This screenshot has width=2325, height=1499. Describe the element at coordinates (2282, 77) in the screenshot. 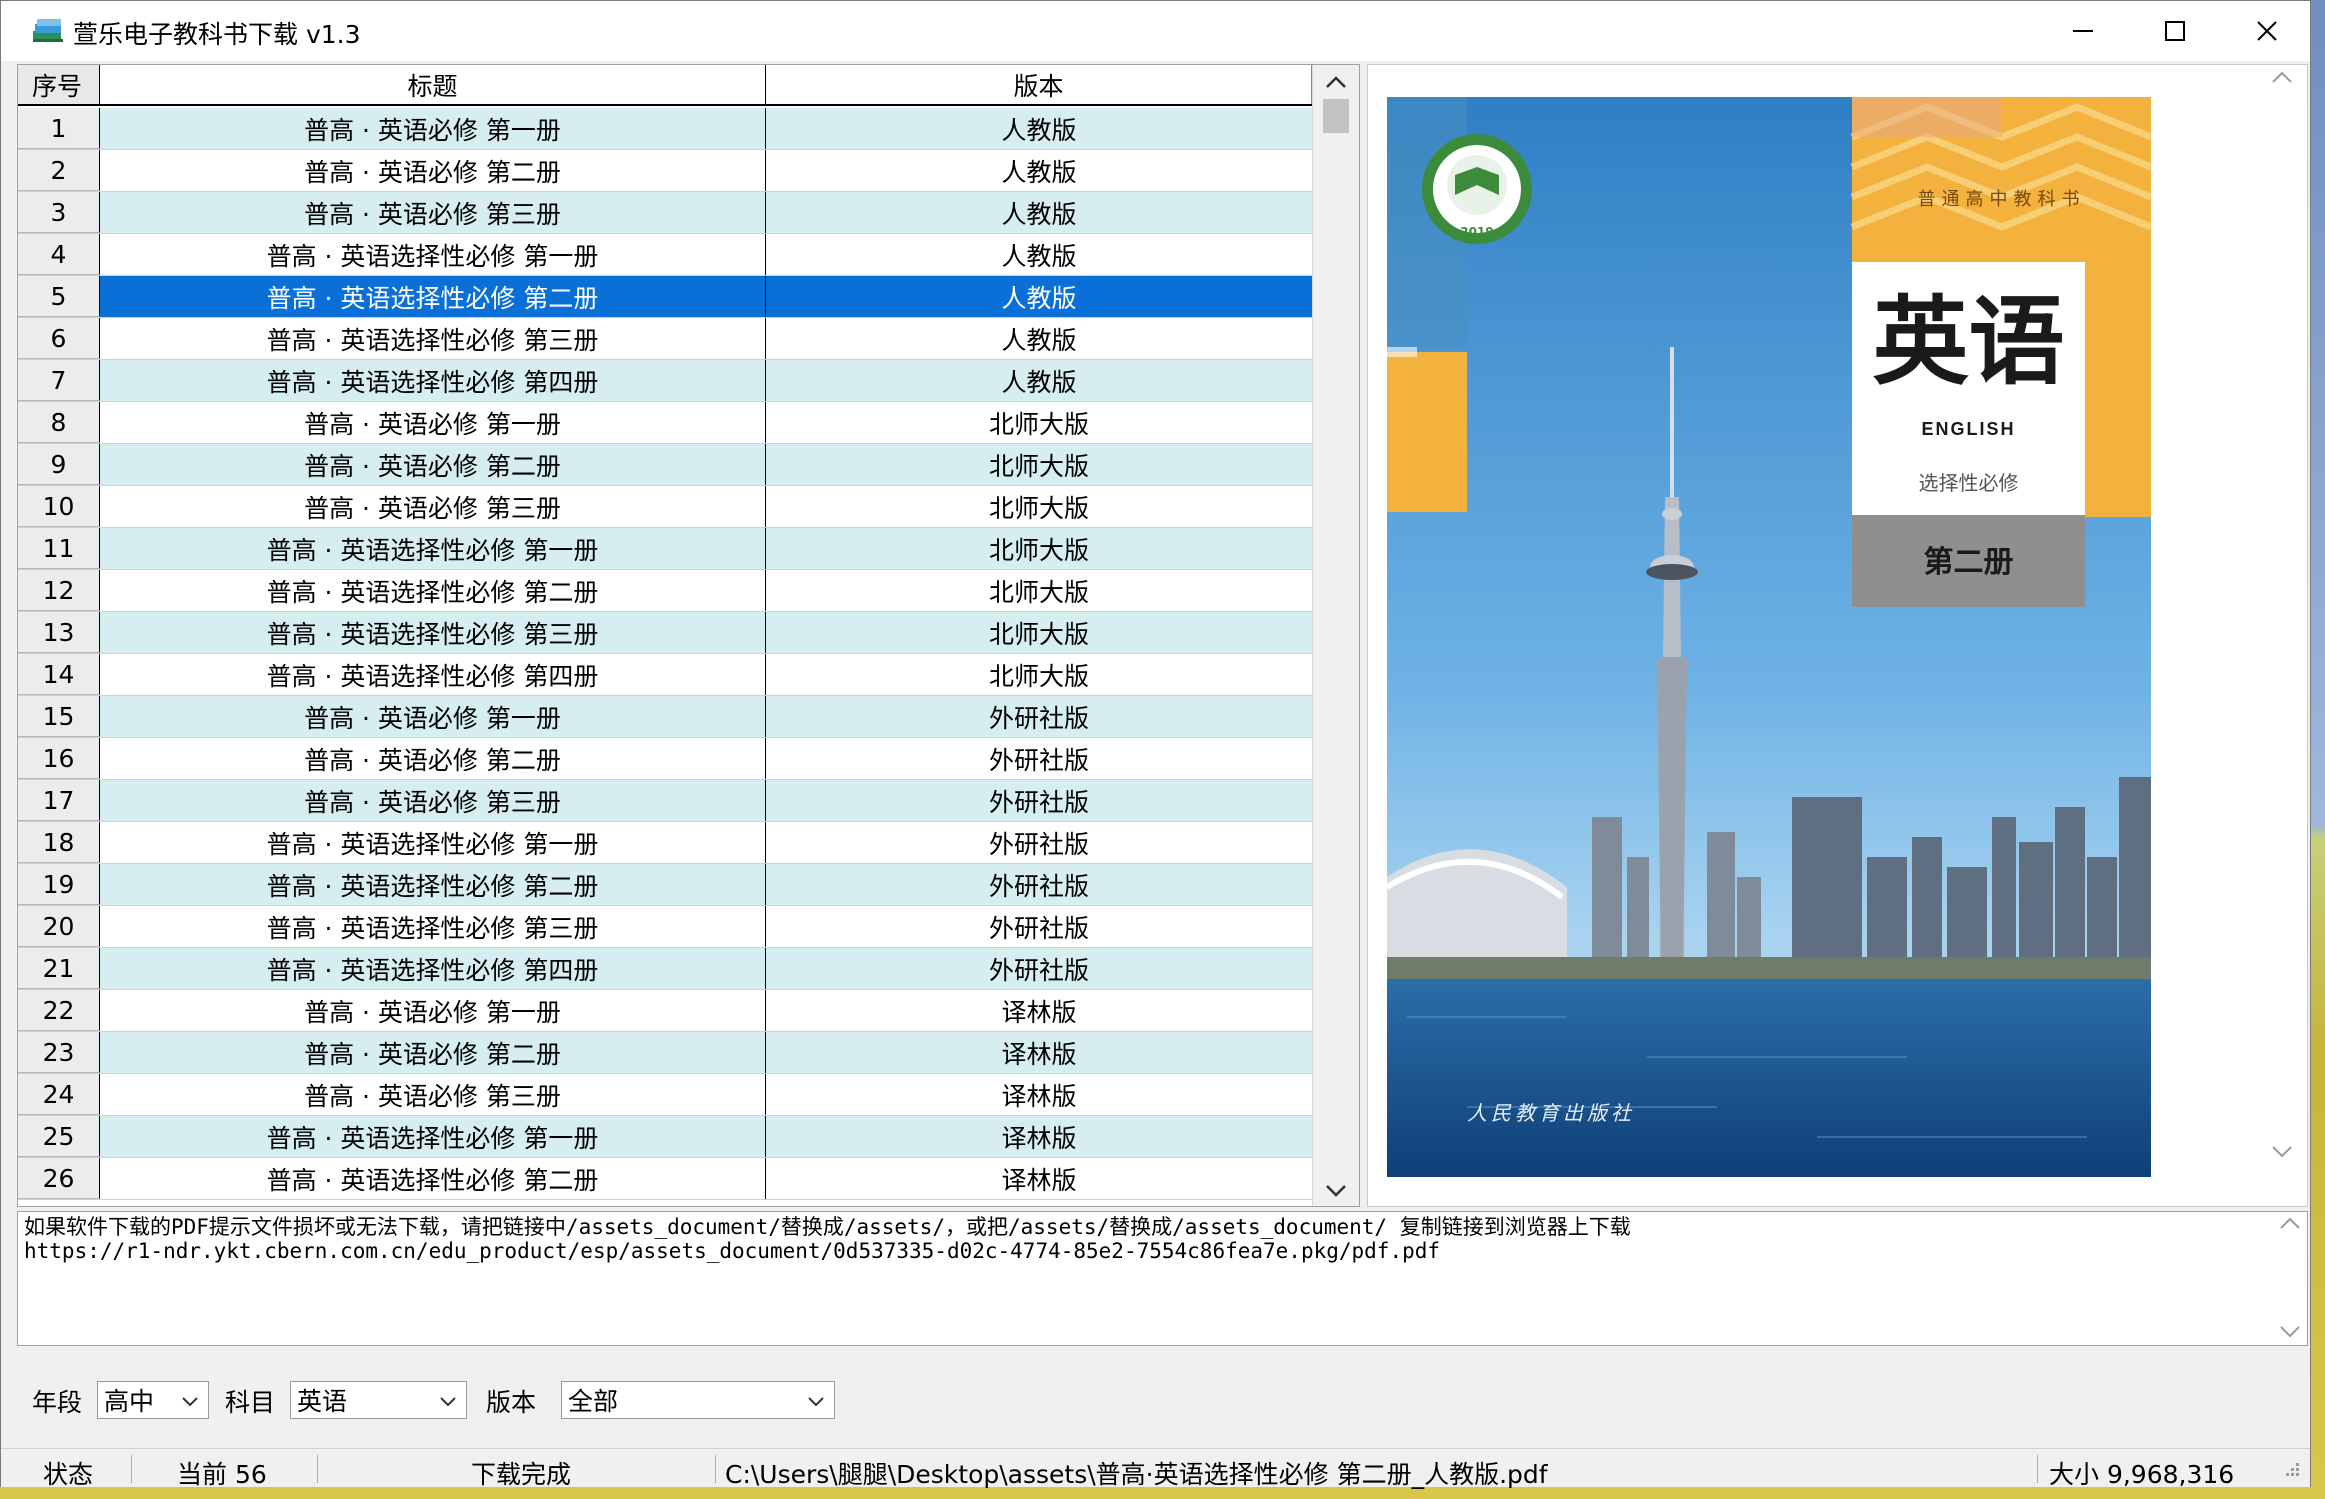

I see `preview-scroll-up-icon` at that location.